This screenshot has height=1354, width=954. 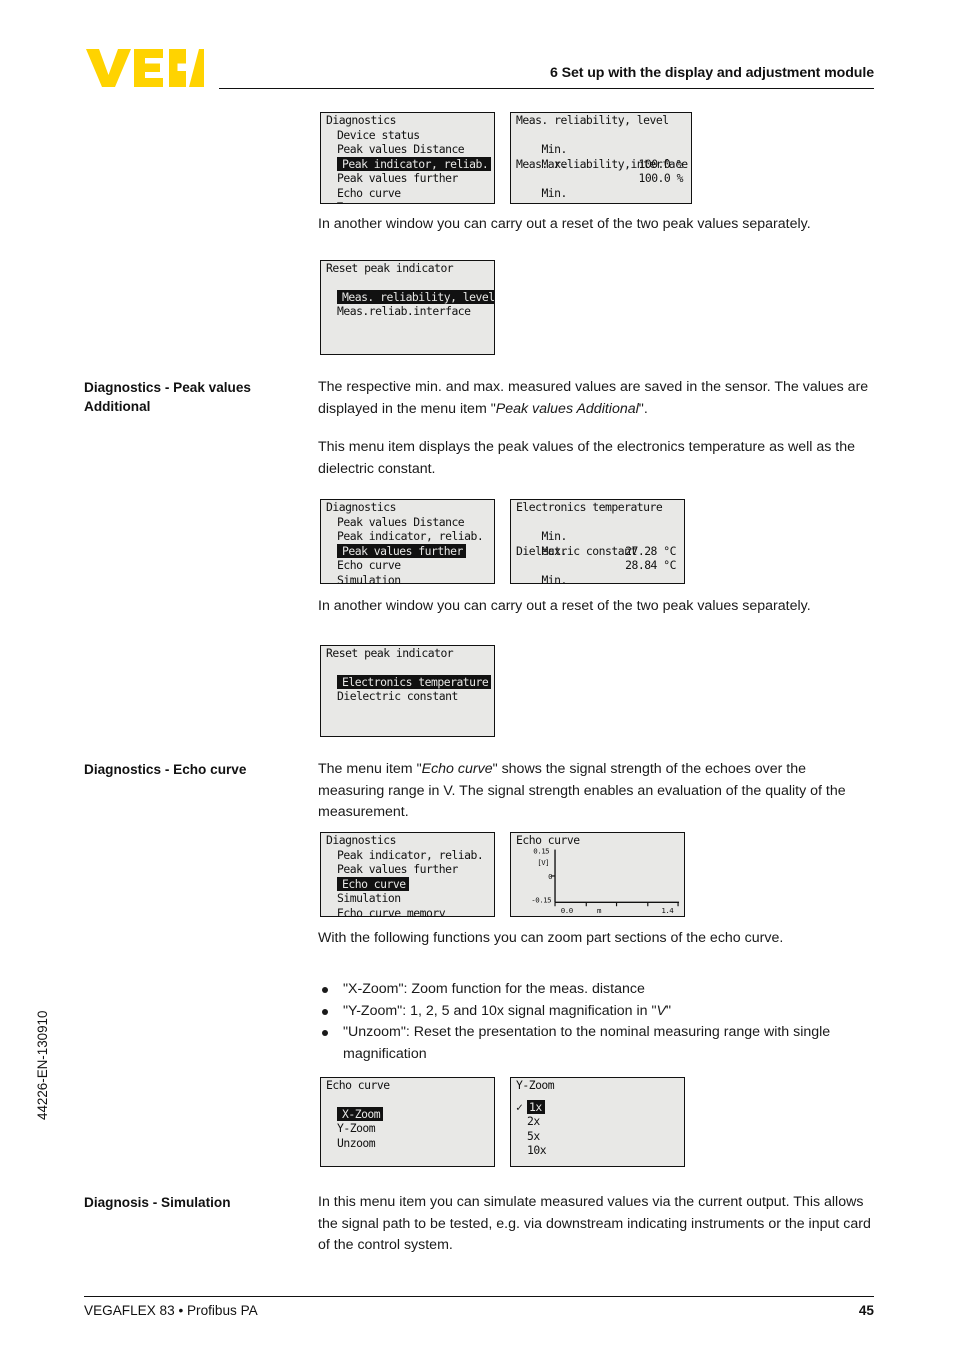 I want to click on y-zoom-option-10x: 10x, so click(x=597, y=1150).